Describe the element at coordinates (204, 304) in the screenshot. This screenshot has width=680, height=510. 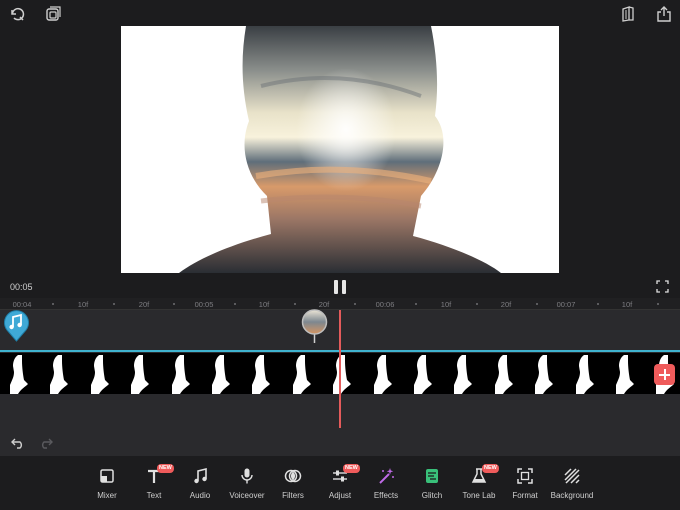
I see `ruler-label: 00:05` at that location.